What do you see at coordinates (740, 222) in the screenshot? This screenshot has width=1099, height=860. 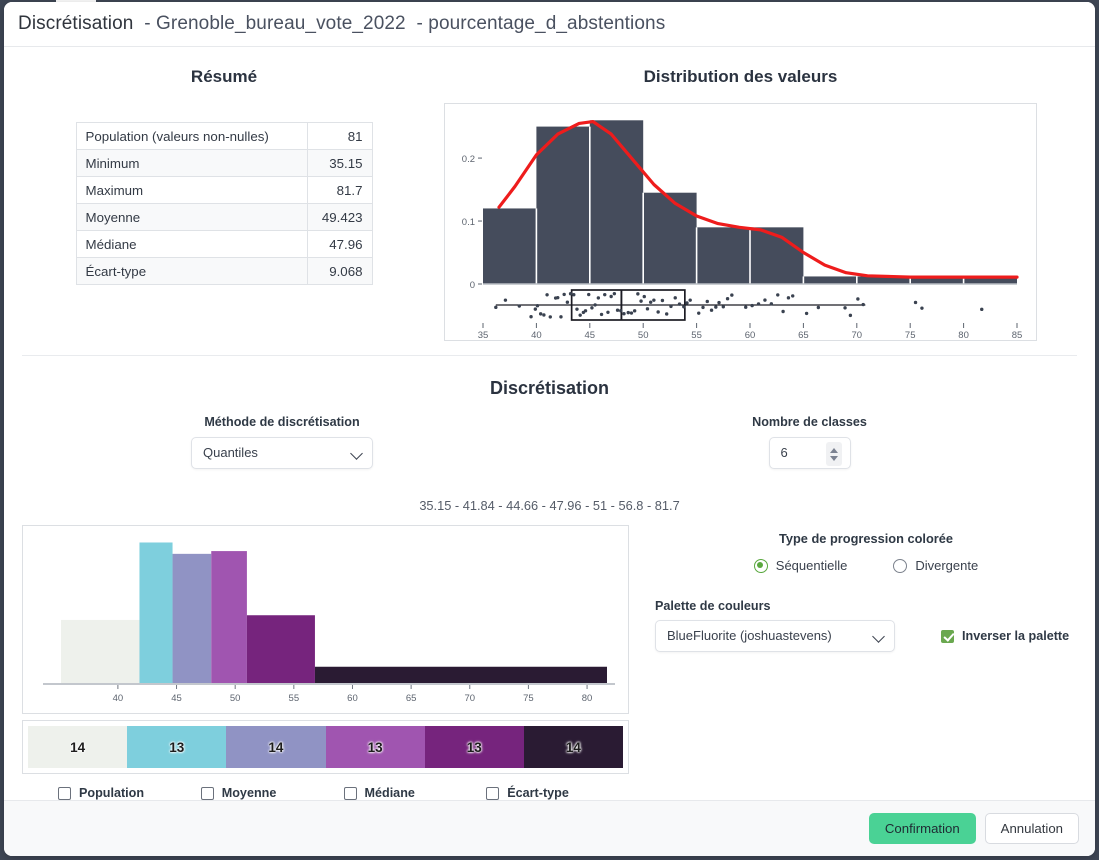 I see `distribution-chart-panel: 0 0.1 0.2 35 40 45 50 55 60 65 70 75 80 85` at bounding box center [740, 222].